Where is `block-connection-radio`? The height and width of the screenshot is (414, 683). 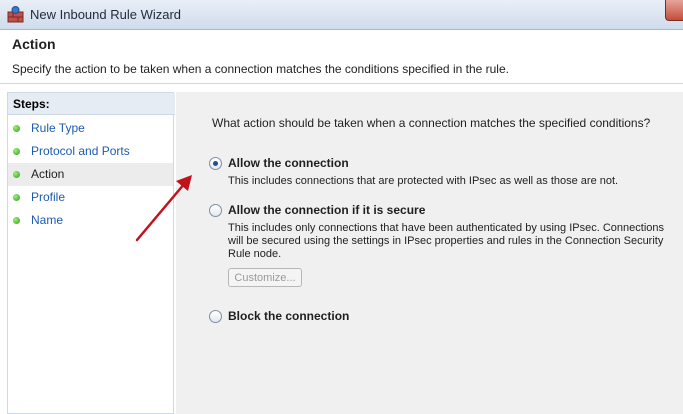
block-connection-radio is located at coordinates (215, 316).